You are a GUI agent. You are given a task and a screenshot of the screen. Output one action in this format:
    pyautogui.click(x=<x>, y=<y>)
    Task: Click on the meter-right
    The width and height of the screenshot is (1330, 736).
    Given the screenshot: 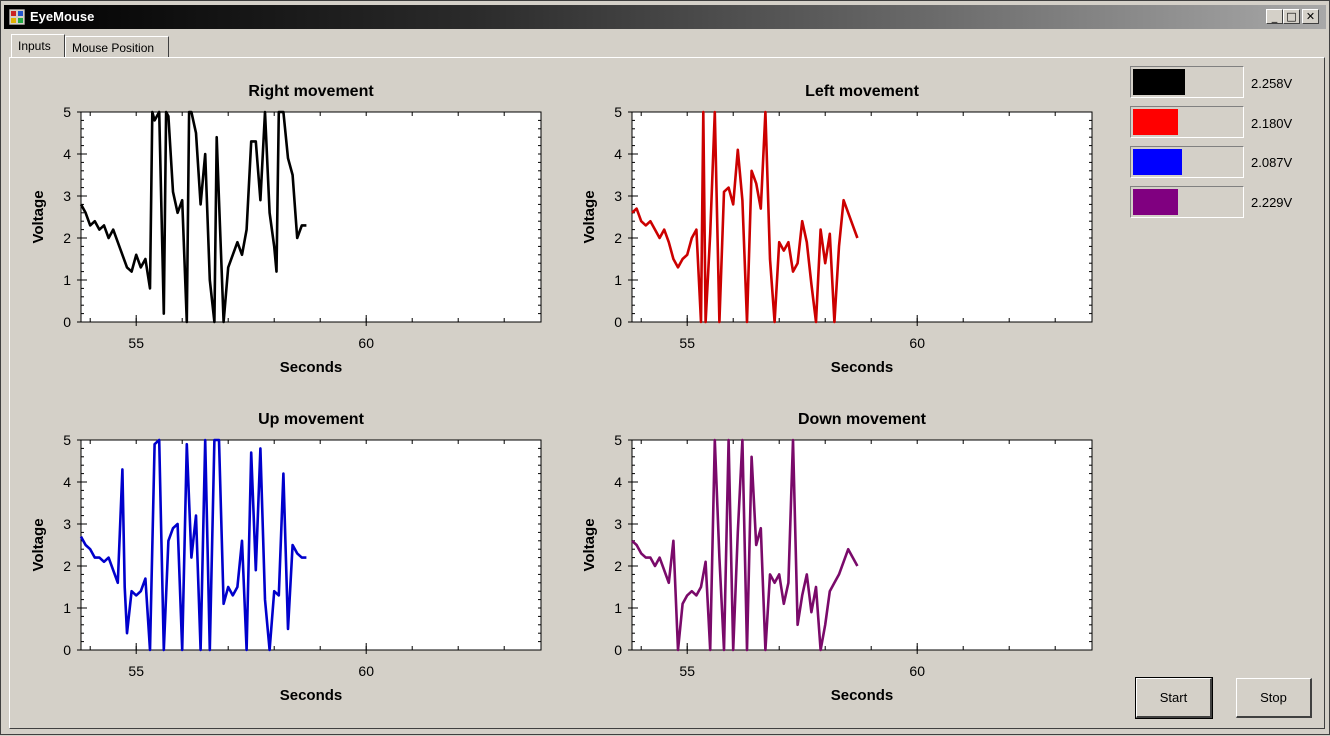 What is the action you would take?
    pyautogui.click(x=1187, y=82)
    